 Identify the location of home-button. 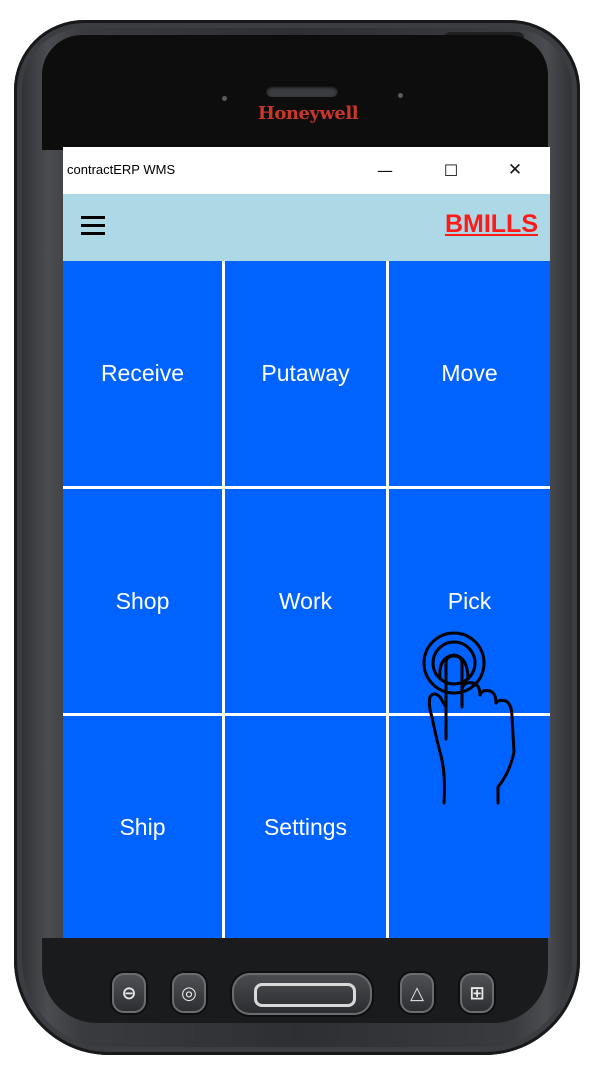
(302, 994).